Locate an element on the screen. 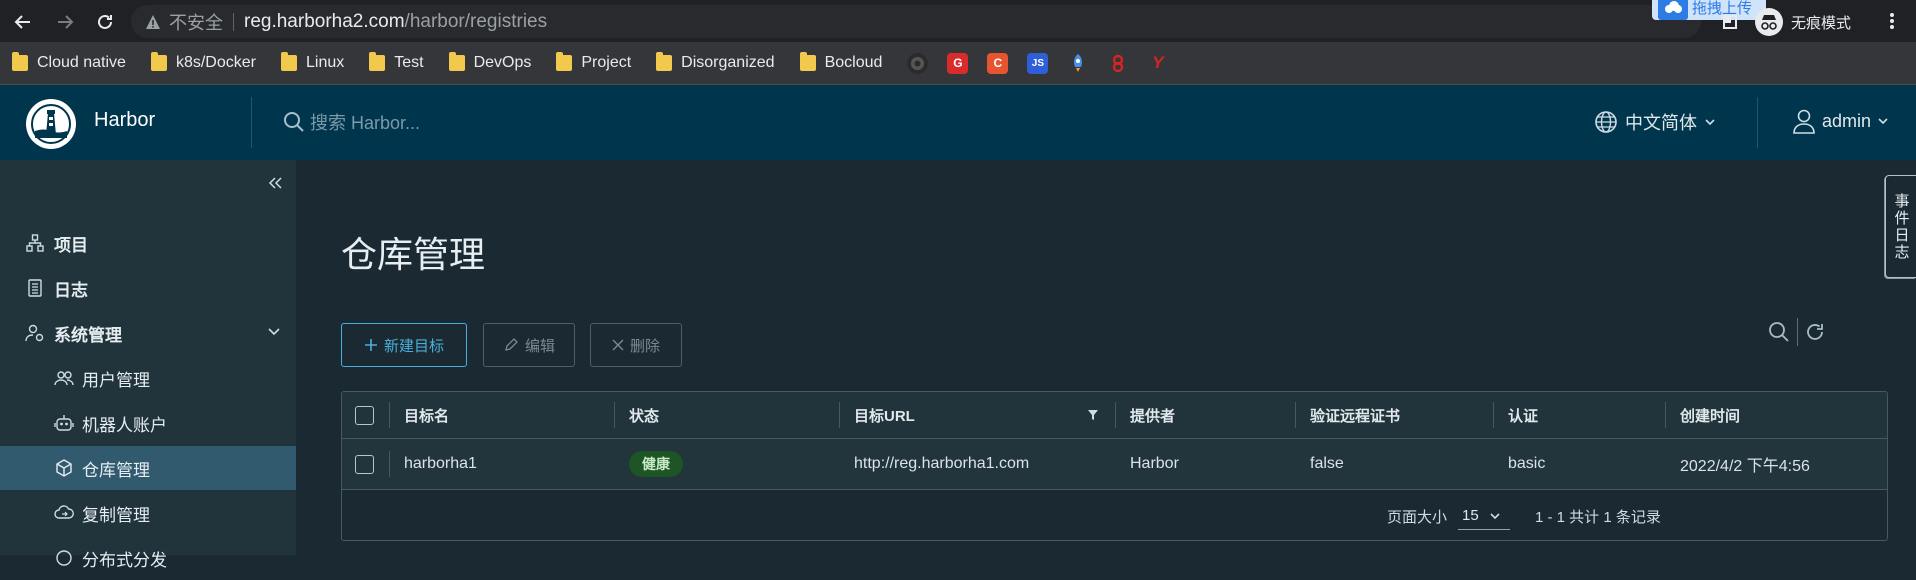  sidebar-item-registries: 仓库管理 is located at coordinates (148, 468).